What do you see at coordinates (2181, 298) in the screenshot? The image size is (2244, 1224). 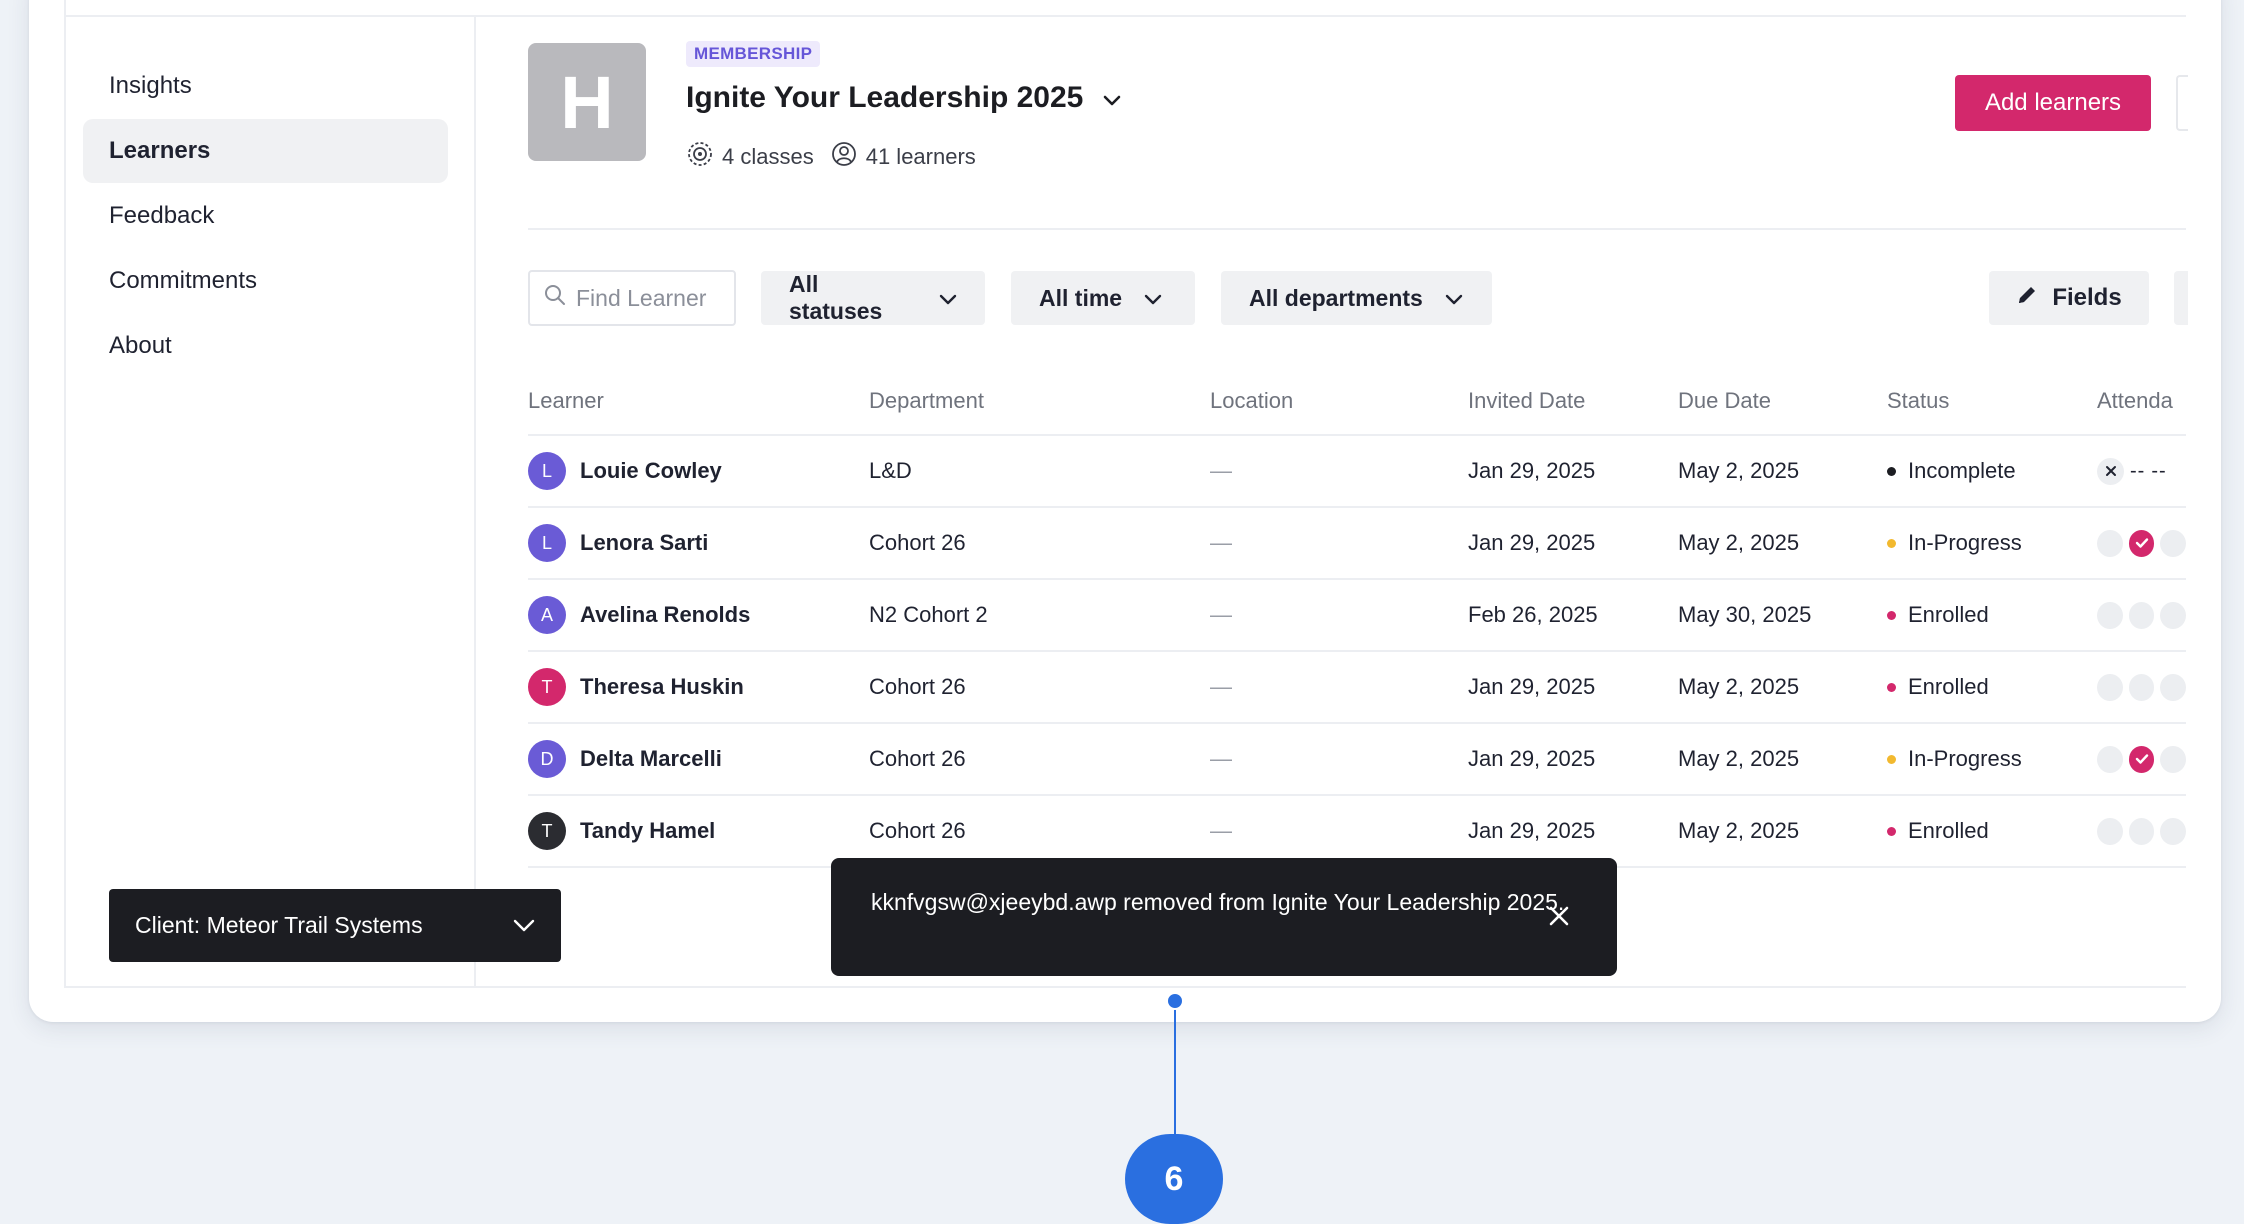 I see `extra-toolbar-button` at bounding box center [2181, 298].